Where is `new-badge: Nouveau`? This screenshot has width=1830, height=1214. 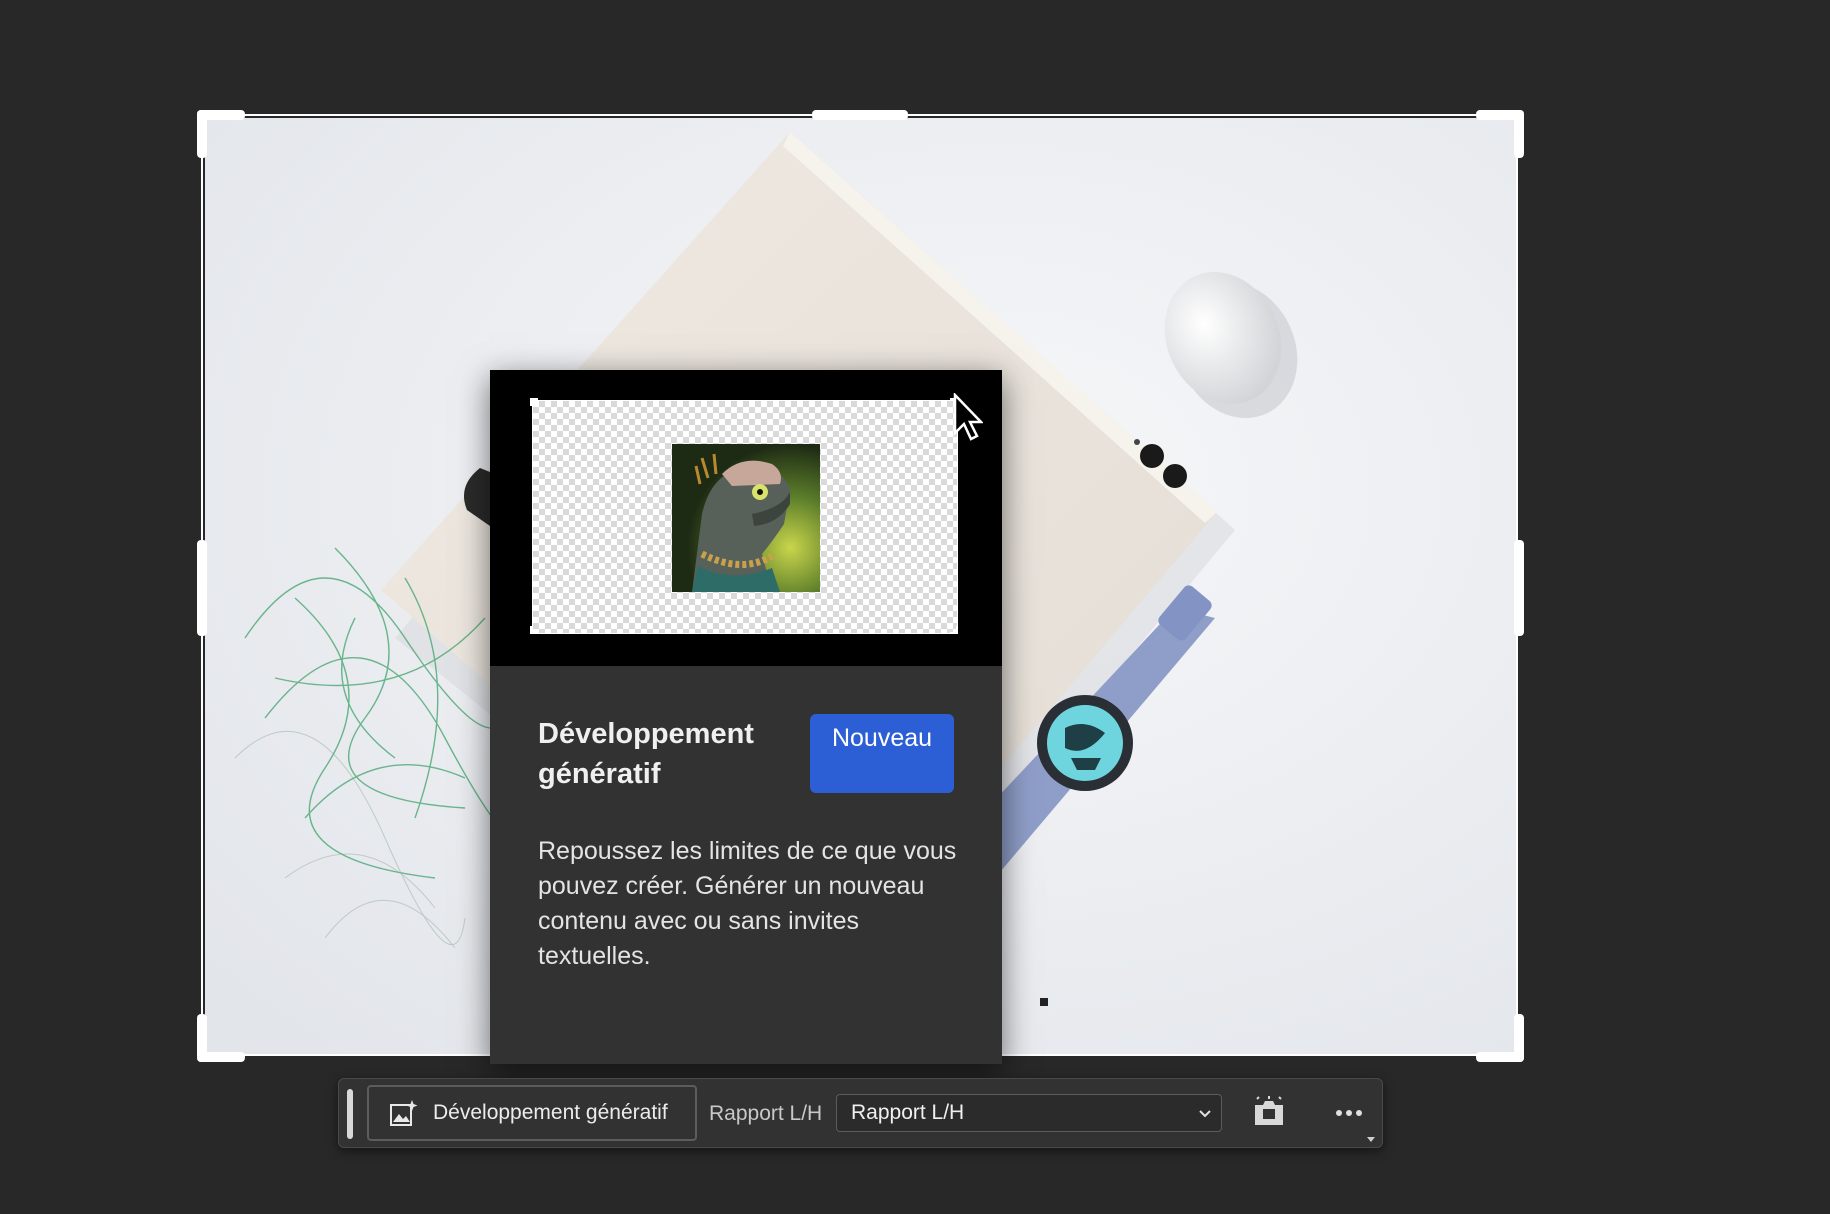
new-badge: Nouveau is located at coordinates (882, 753).